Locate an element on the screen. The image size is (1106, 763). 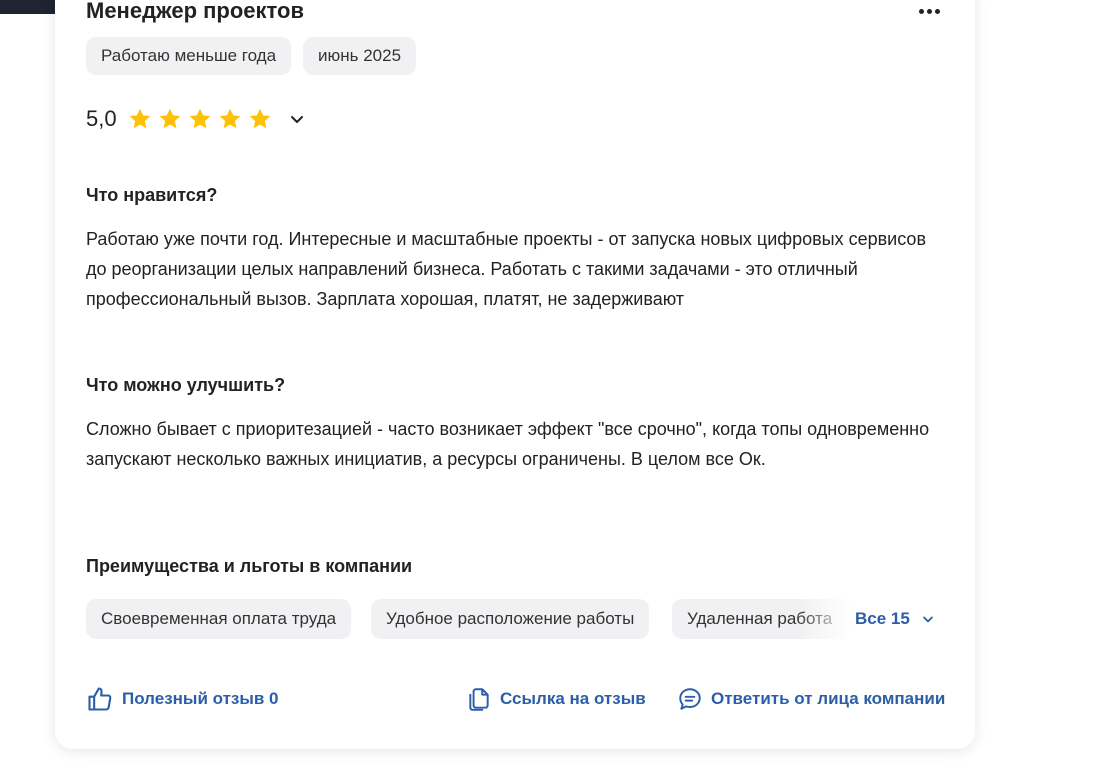
thumbs-up-icon is located at coordinates (100, 699).